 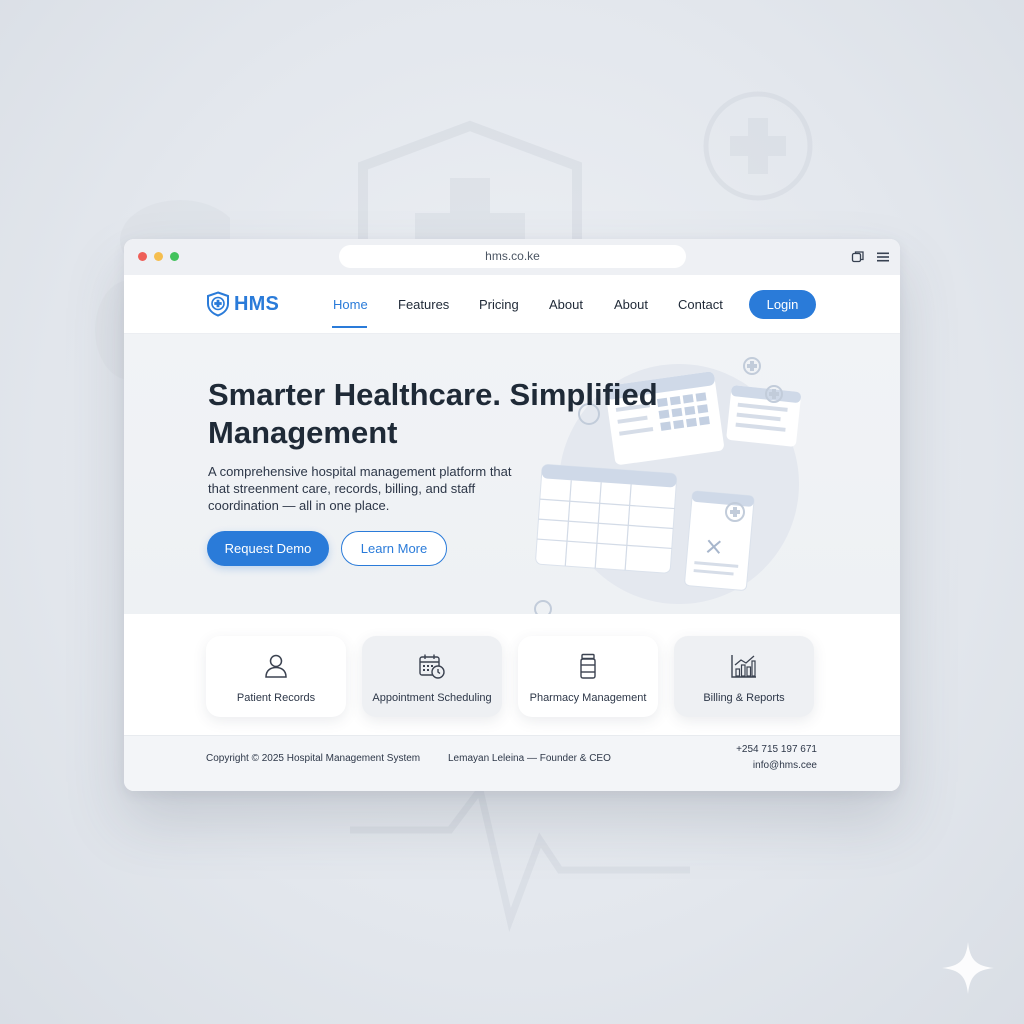 I want to click on feature-card-appointment-scheduling: Appointment Scheduling, so click(x=432, y=676).